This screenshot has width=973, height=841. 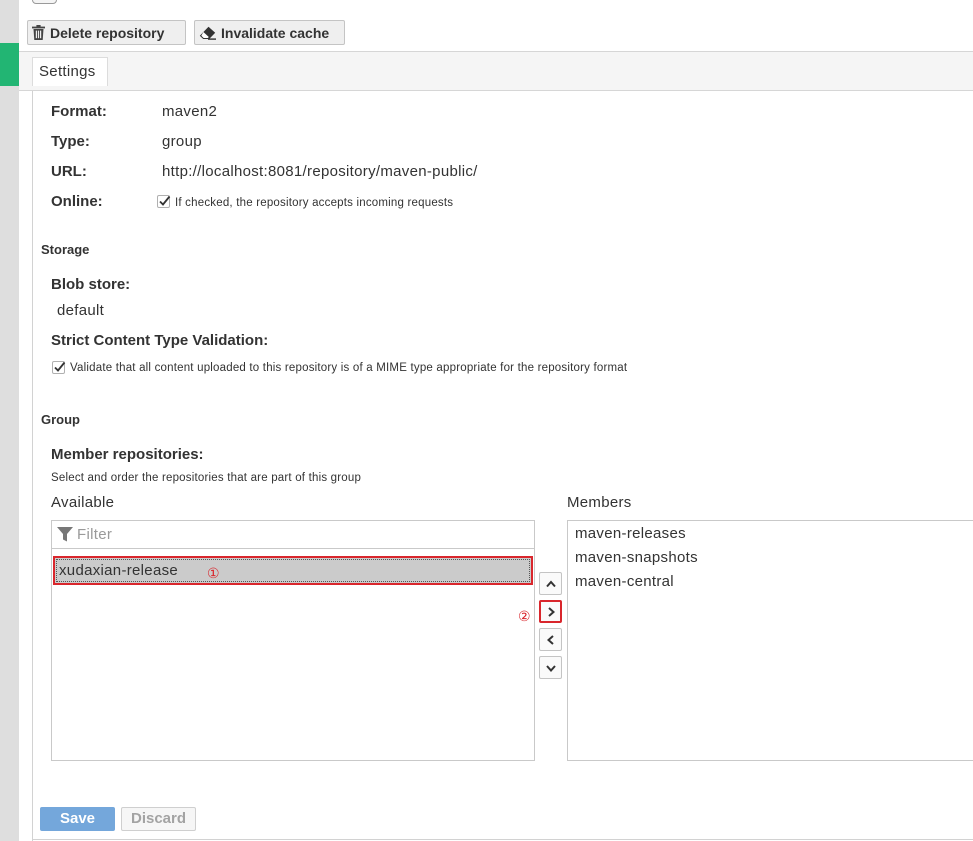 I want to click on filter-field, so click(x=293, y=534).